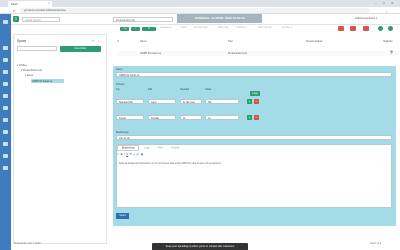  I want to click on tag-icon, so click(5, 108).